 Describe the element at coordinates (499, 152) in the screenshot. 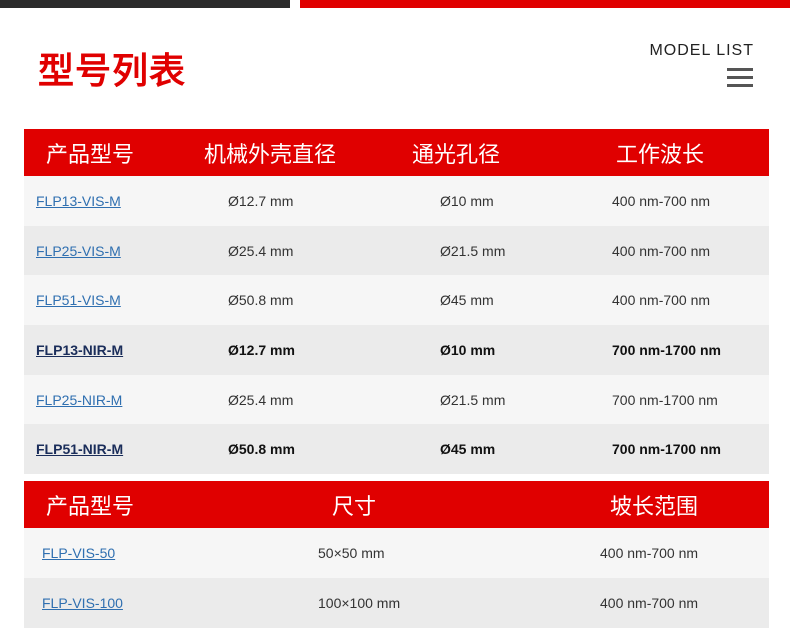

I see `column-header-clear-aperture: 通光孔径` at that location.